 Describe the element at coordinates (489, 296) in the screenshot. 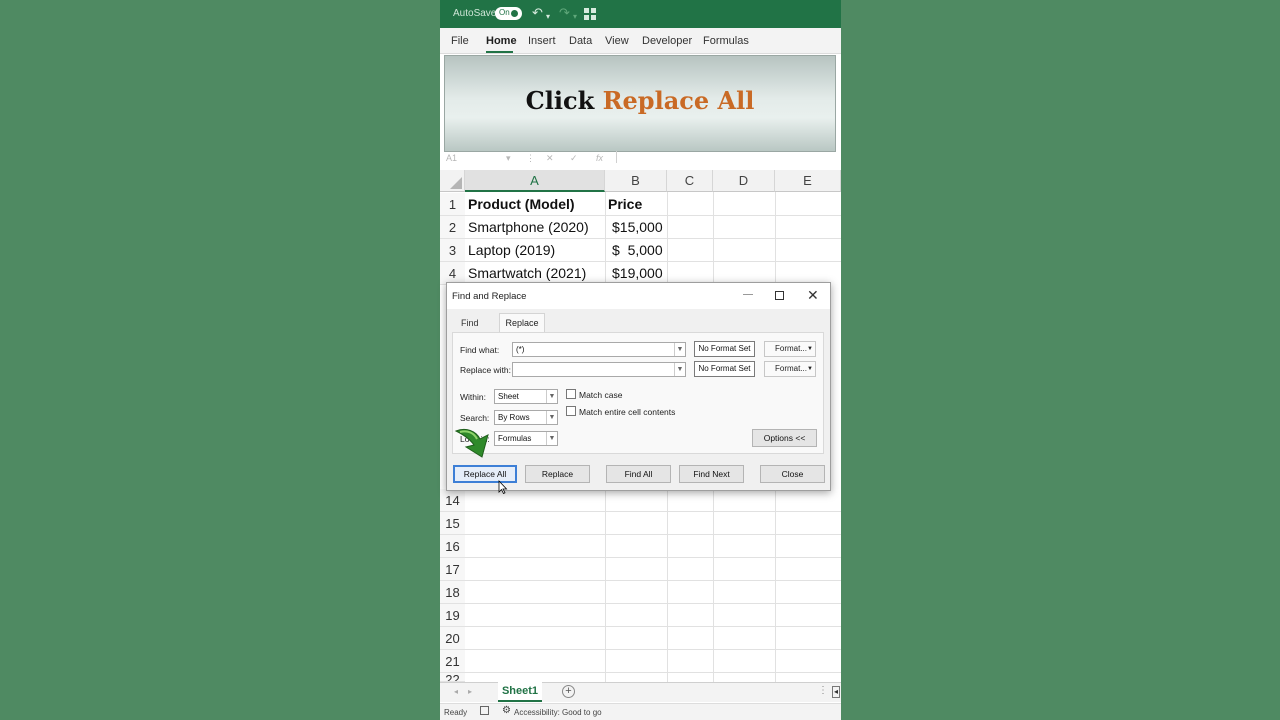

I see `dialog-title: Find and Replace` at that location.